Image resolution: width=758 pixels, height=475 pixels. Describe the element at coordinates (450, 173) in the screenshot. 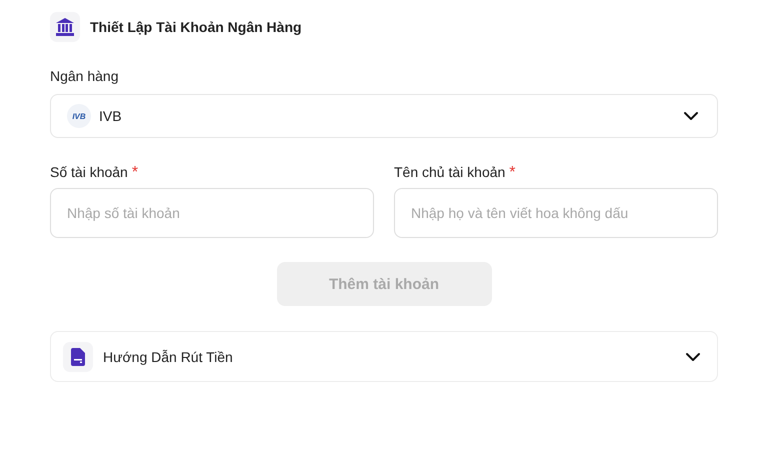

I see `field-label: Tên chủ tài khoản` at that location.